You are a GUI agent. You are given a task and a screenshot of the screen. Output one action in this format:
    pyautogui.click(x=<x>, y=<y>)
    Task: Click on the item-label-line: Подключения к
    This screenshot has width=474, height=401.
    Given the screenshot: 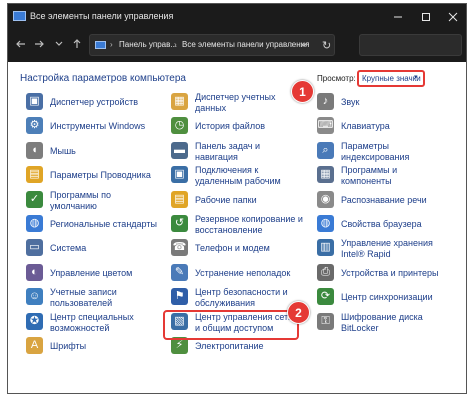 What is the action you would take?
    pyautogui.click(x=227, y=170)
    